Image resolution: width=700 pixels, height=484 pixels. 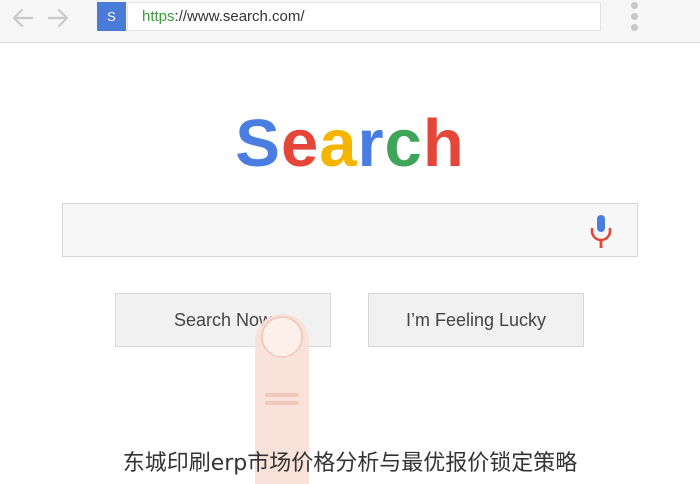 What do you see at coordinates (300, 143) in the screenshot?
I see `logo-letter: e` at bounding box center [300, 143].